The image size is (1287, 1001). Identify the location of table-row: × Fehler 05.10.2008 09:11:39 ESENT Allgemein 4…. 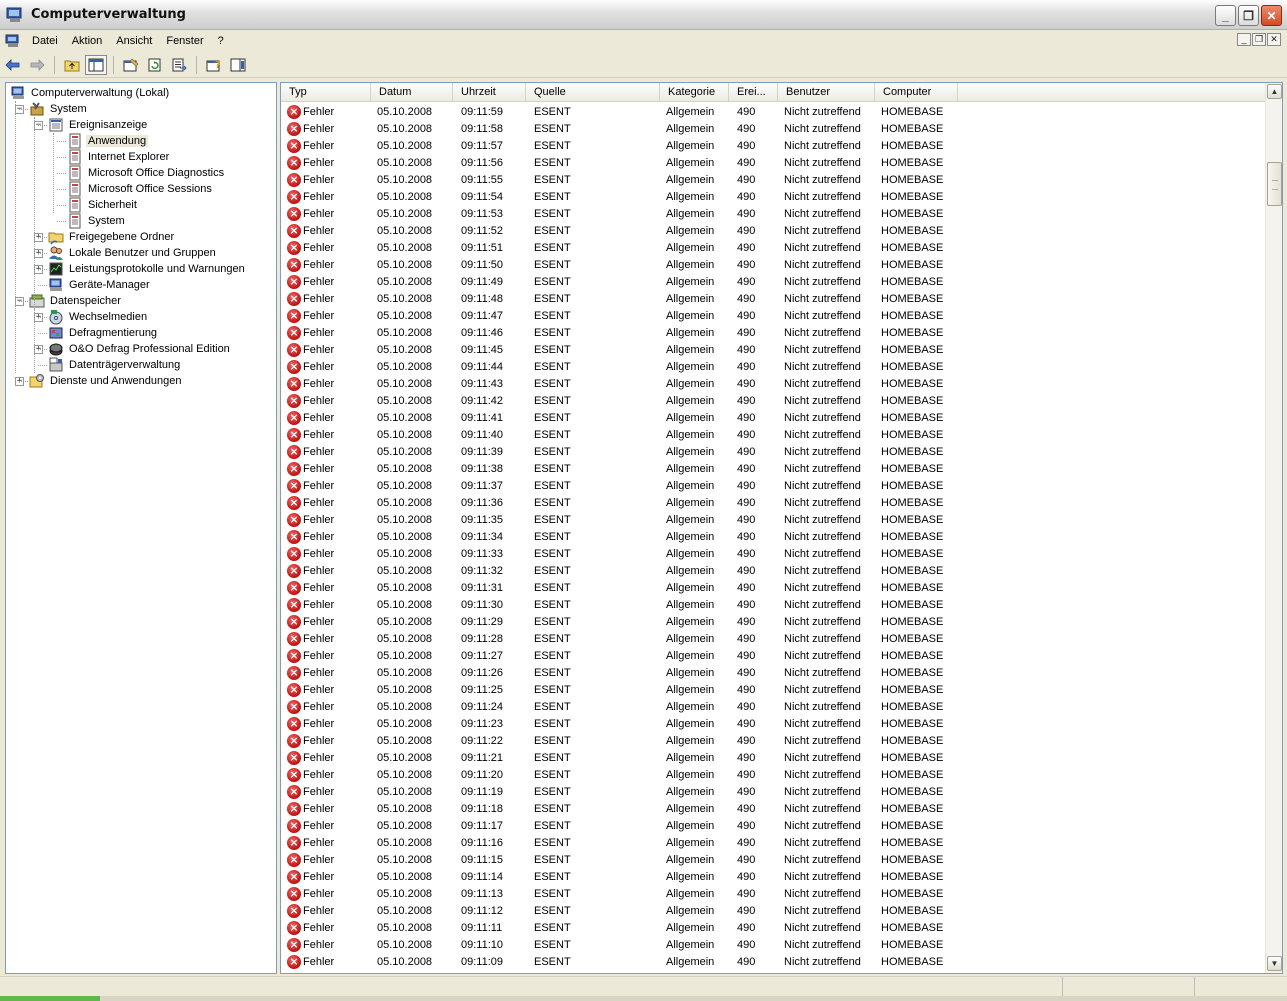
(773, 451).